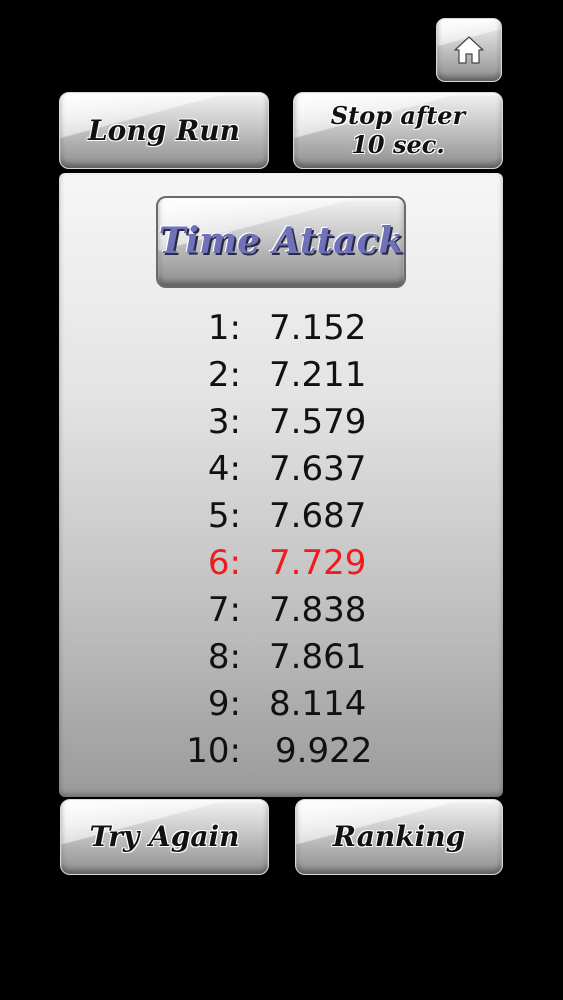  What do you see at coordinates (318, 469) in the screenshot?
I see `rank-time: 7.637` at bounding box center [318, 469].